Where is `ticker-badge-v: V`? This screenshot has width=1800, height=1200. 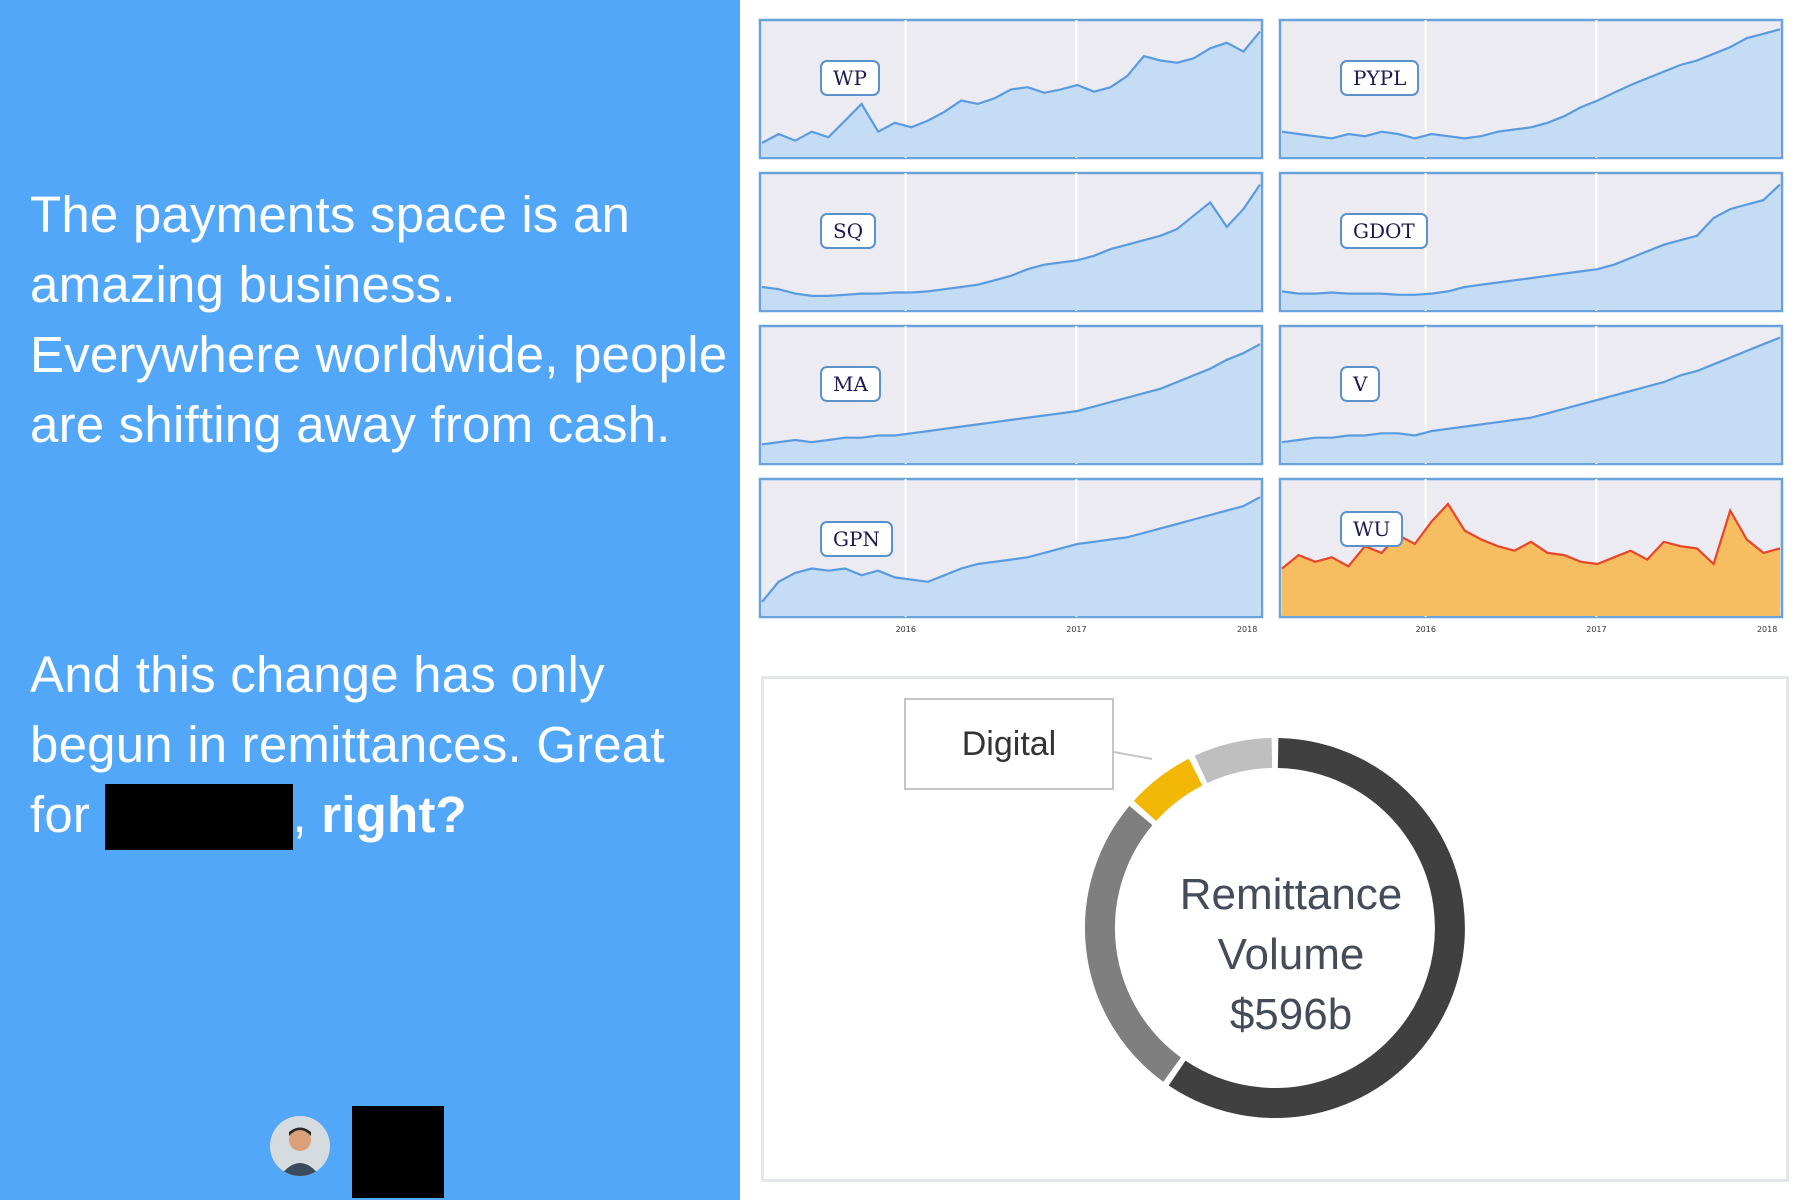
ticker-badge-v: V is located at coordinates (1360, 384).